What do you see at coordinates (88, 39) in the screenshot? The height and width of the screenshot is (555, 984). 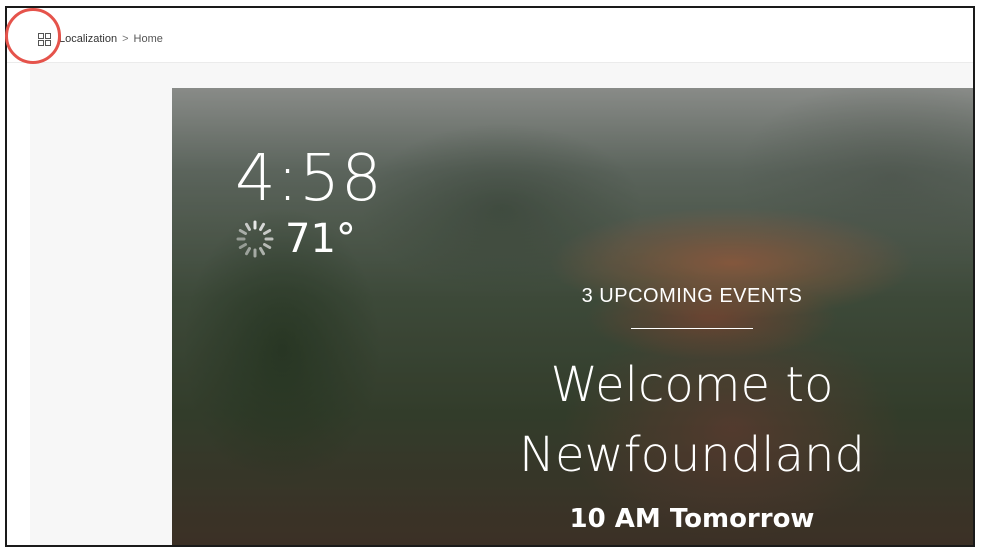 I see `breadcrumb-section: Localization` at bounding box center [88, 39].